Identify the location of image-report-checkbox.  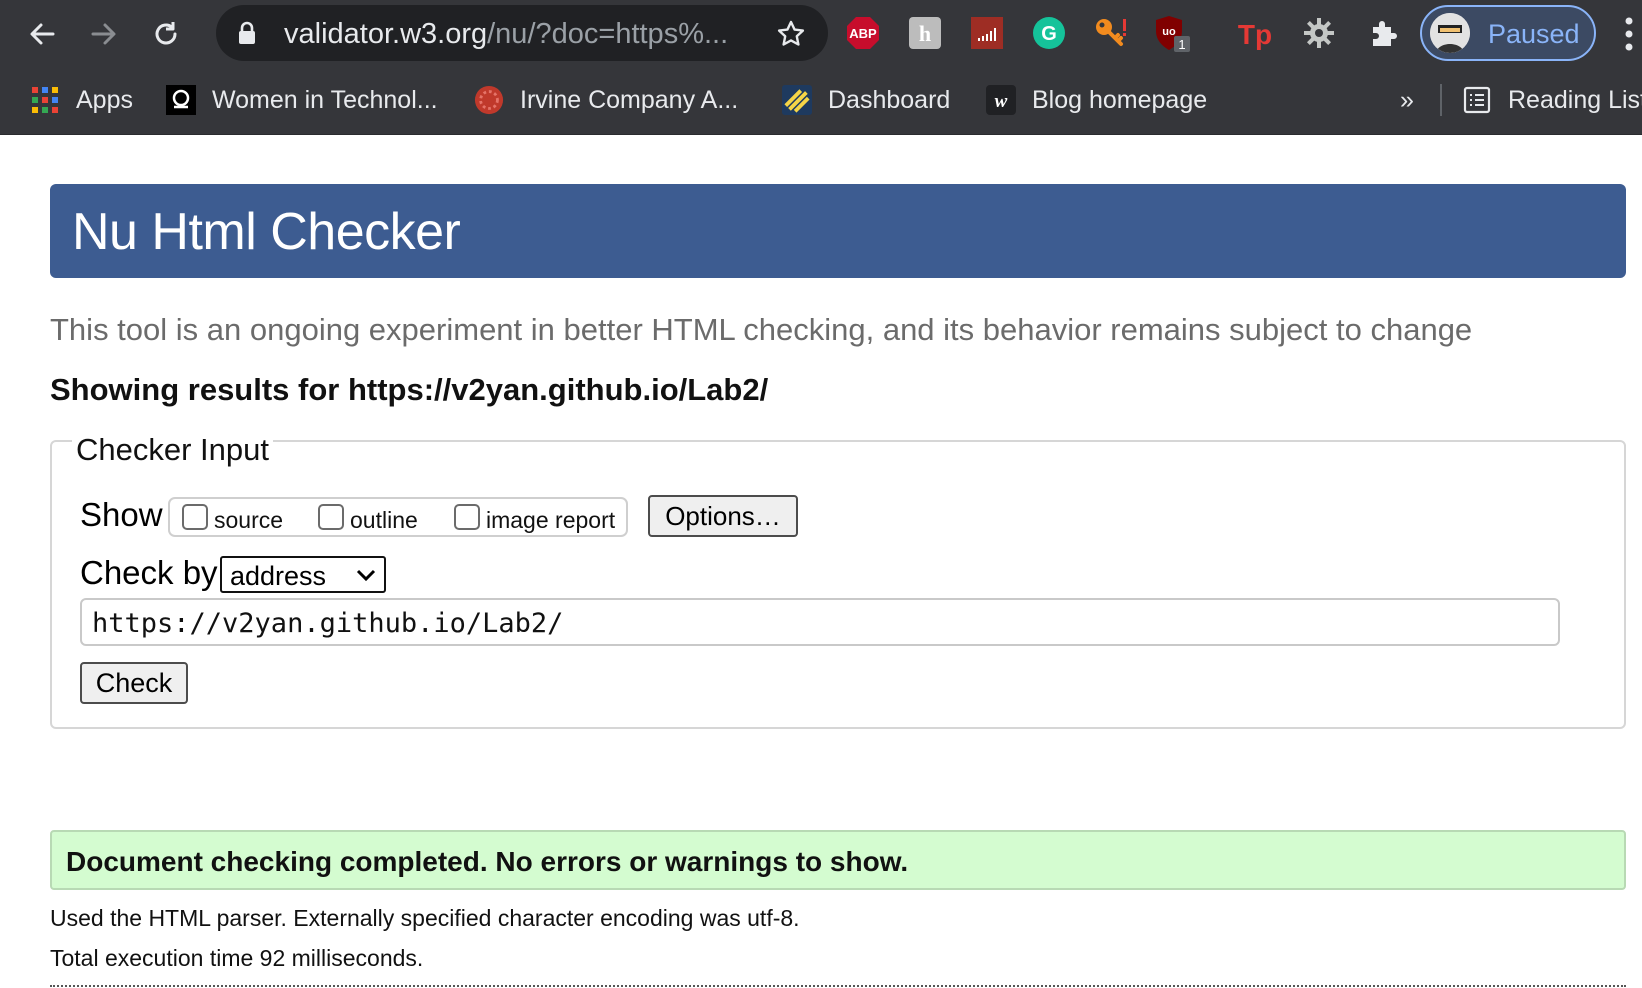
(467, 517).